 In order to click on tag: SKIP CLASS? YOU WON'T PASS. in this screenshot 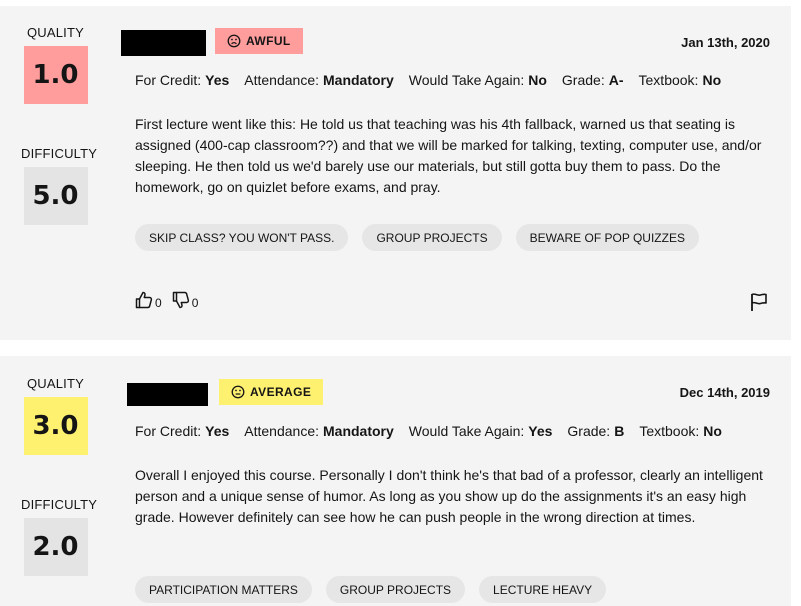, I will do `click(242, 237)`.